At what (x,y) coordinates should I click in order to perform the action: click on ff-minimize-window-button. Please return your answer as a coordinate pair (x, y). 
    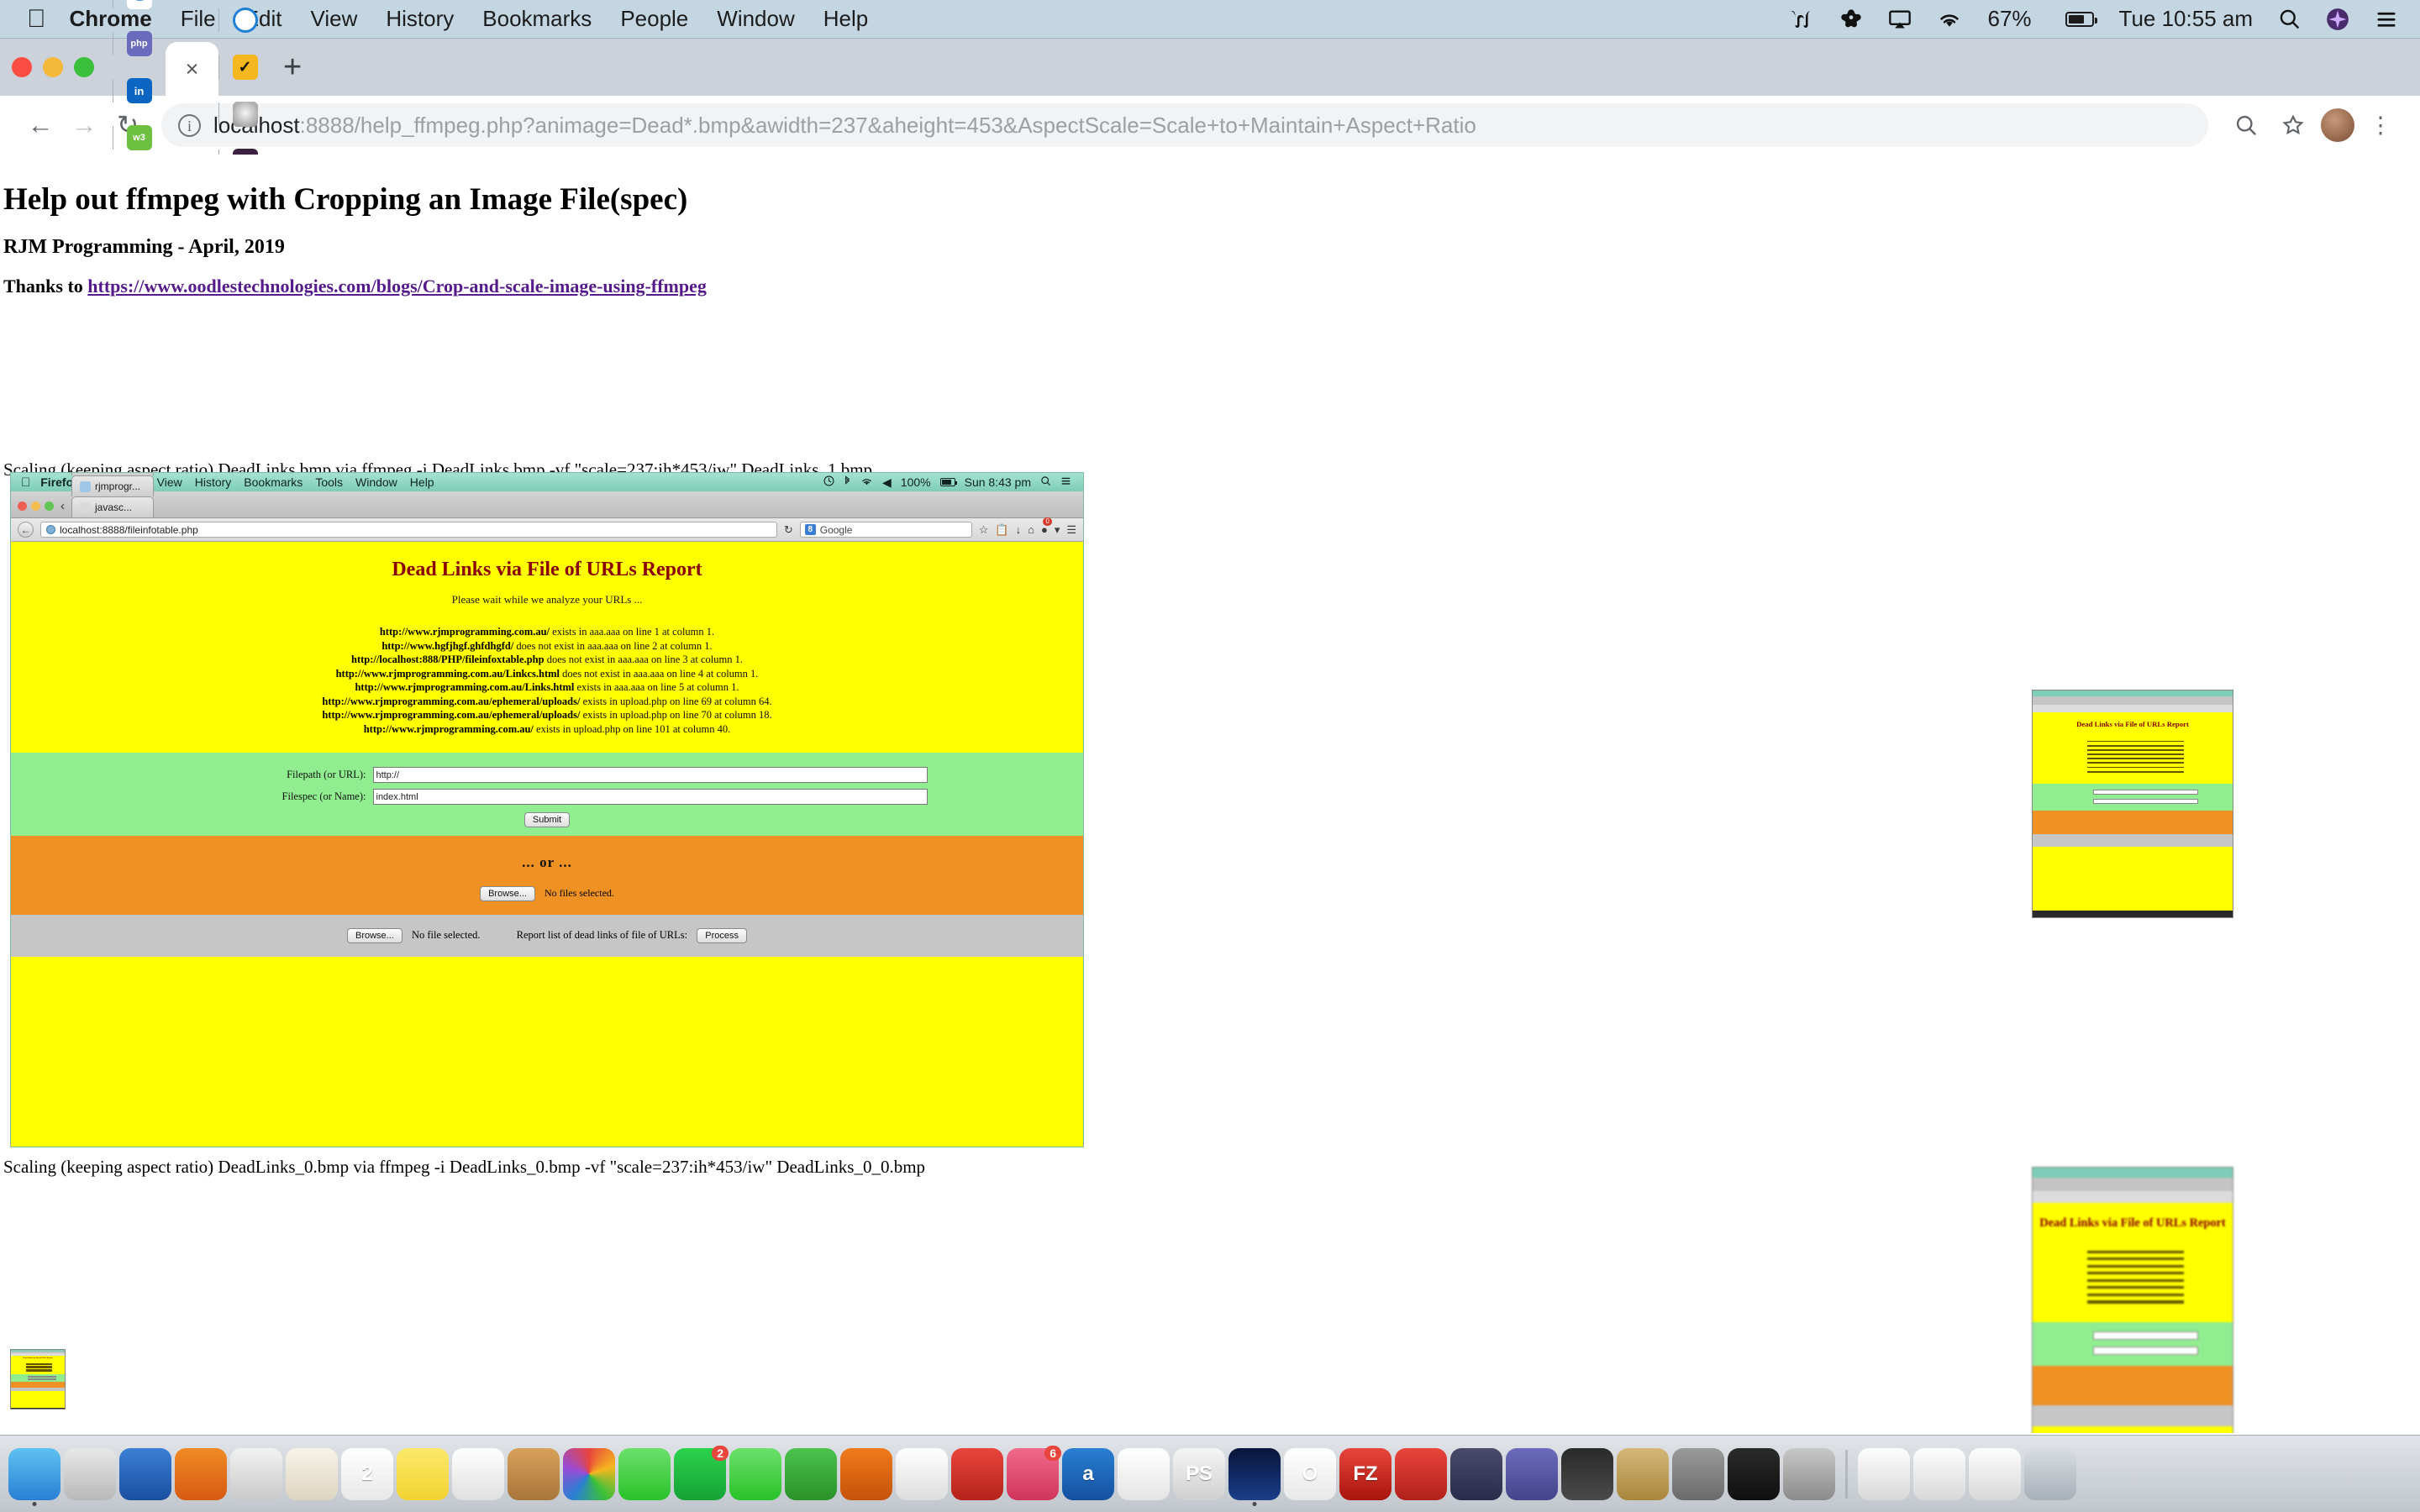
    Looking at the image, I should click on (35, 506).